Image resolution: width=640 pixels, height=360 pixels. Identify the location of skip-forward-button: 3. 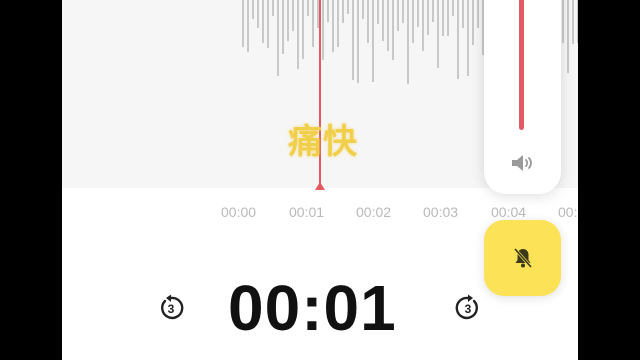
(468, 308).